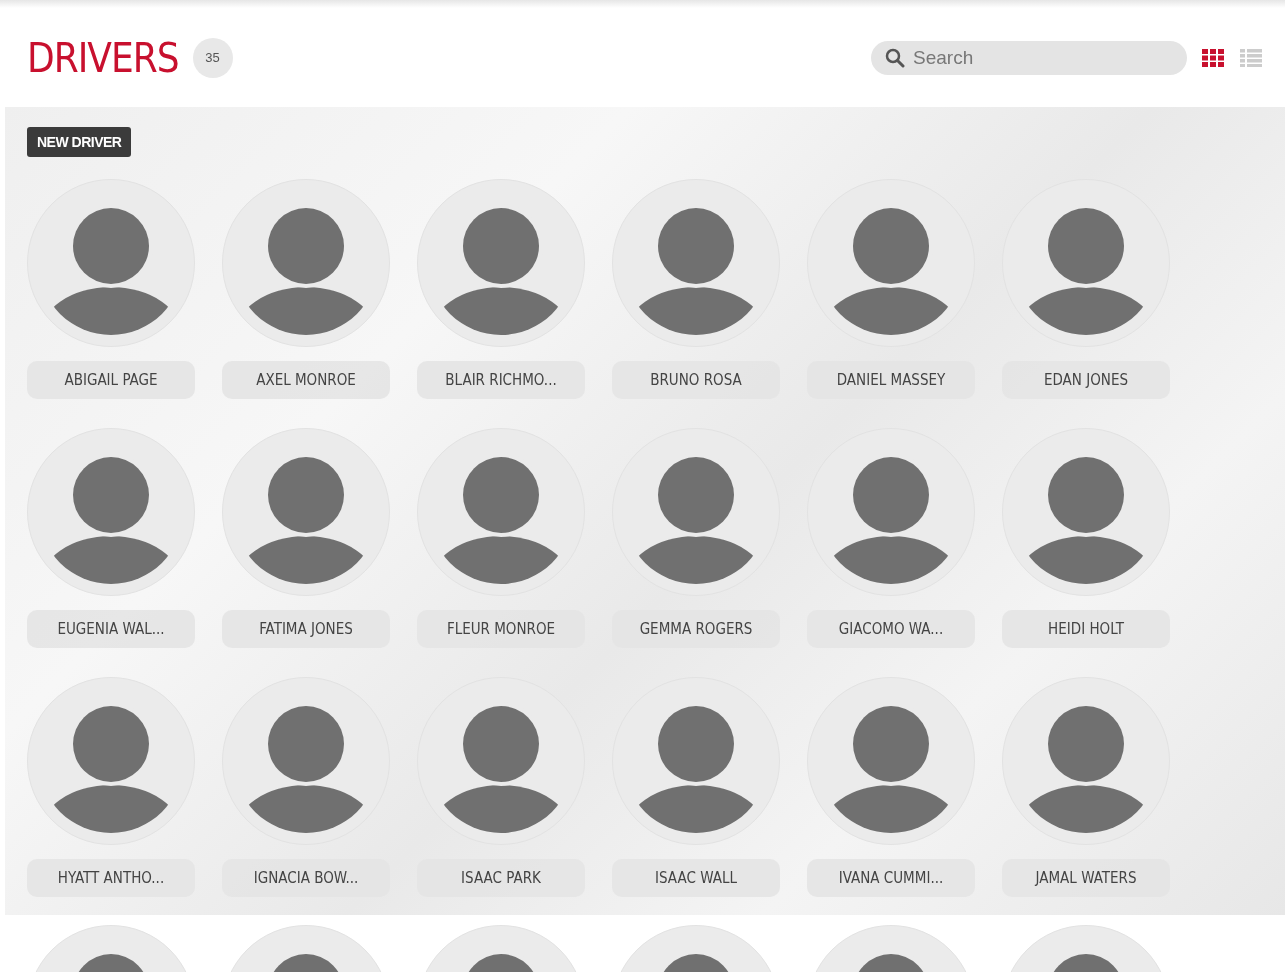 This screenshot has height=972, width=1285. What do you see at coordinates (306, 380) in the screenshot?
I see `driver-name: AXEL MONROE` at bounding box center [306, 380].